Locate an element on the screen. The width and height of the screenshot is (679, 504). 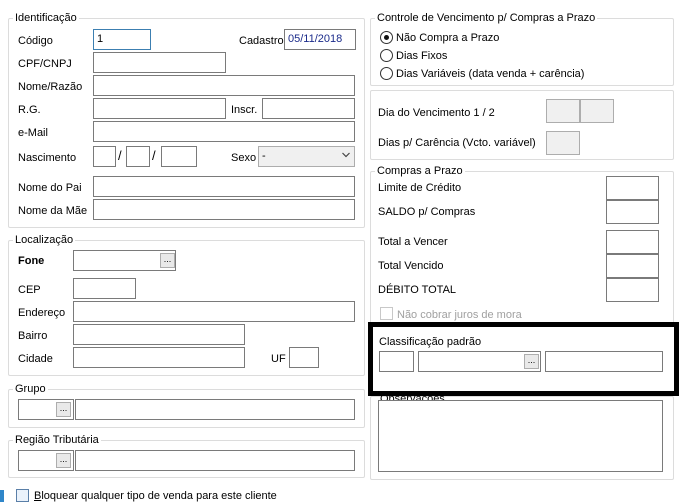
rg-label: R.G. is located at coordinates (29, 110).